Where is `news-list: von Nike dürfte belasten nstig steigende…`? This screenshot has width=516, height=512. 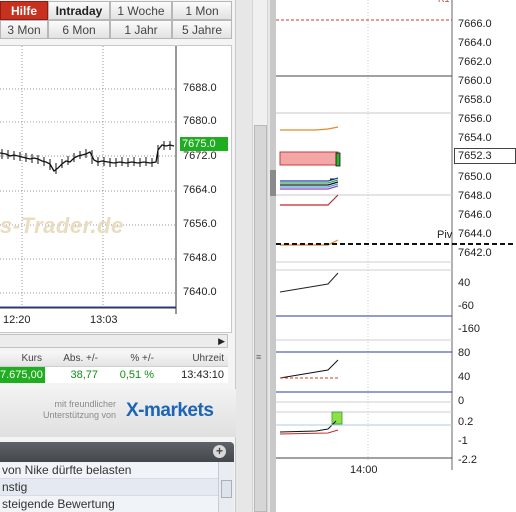 news-list: von Nike dürfte belasten nstig steigende… is located at coordinates (117, 487).